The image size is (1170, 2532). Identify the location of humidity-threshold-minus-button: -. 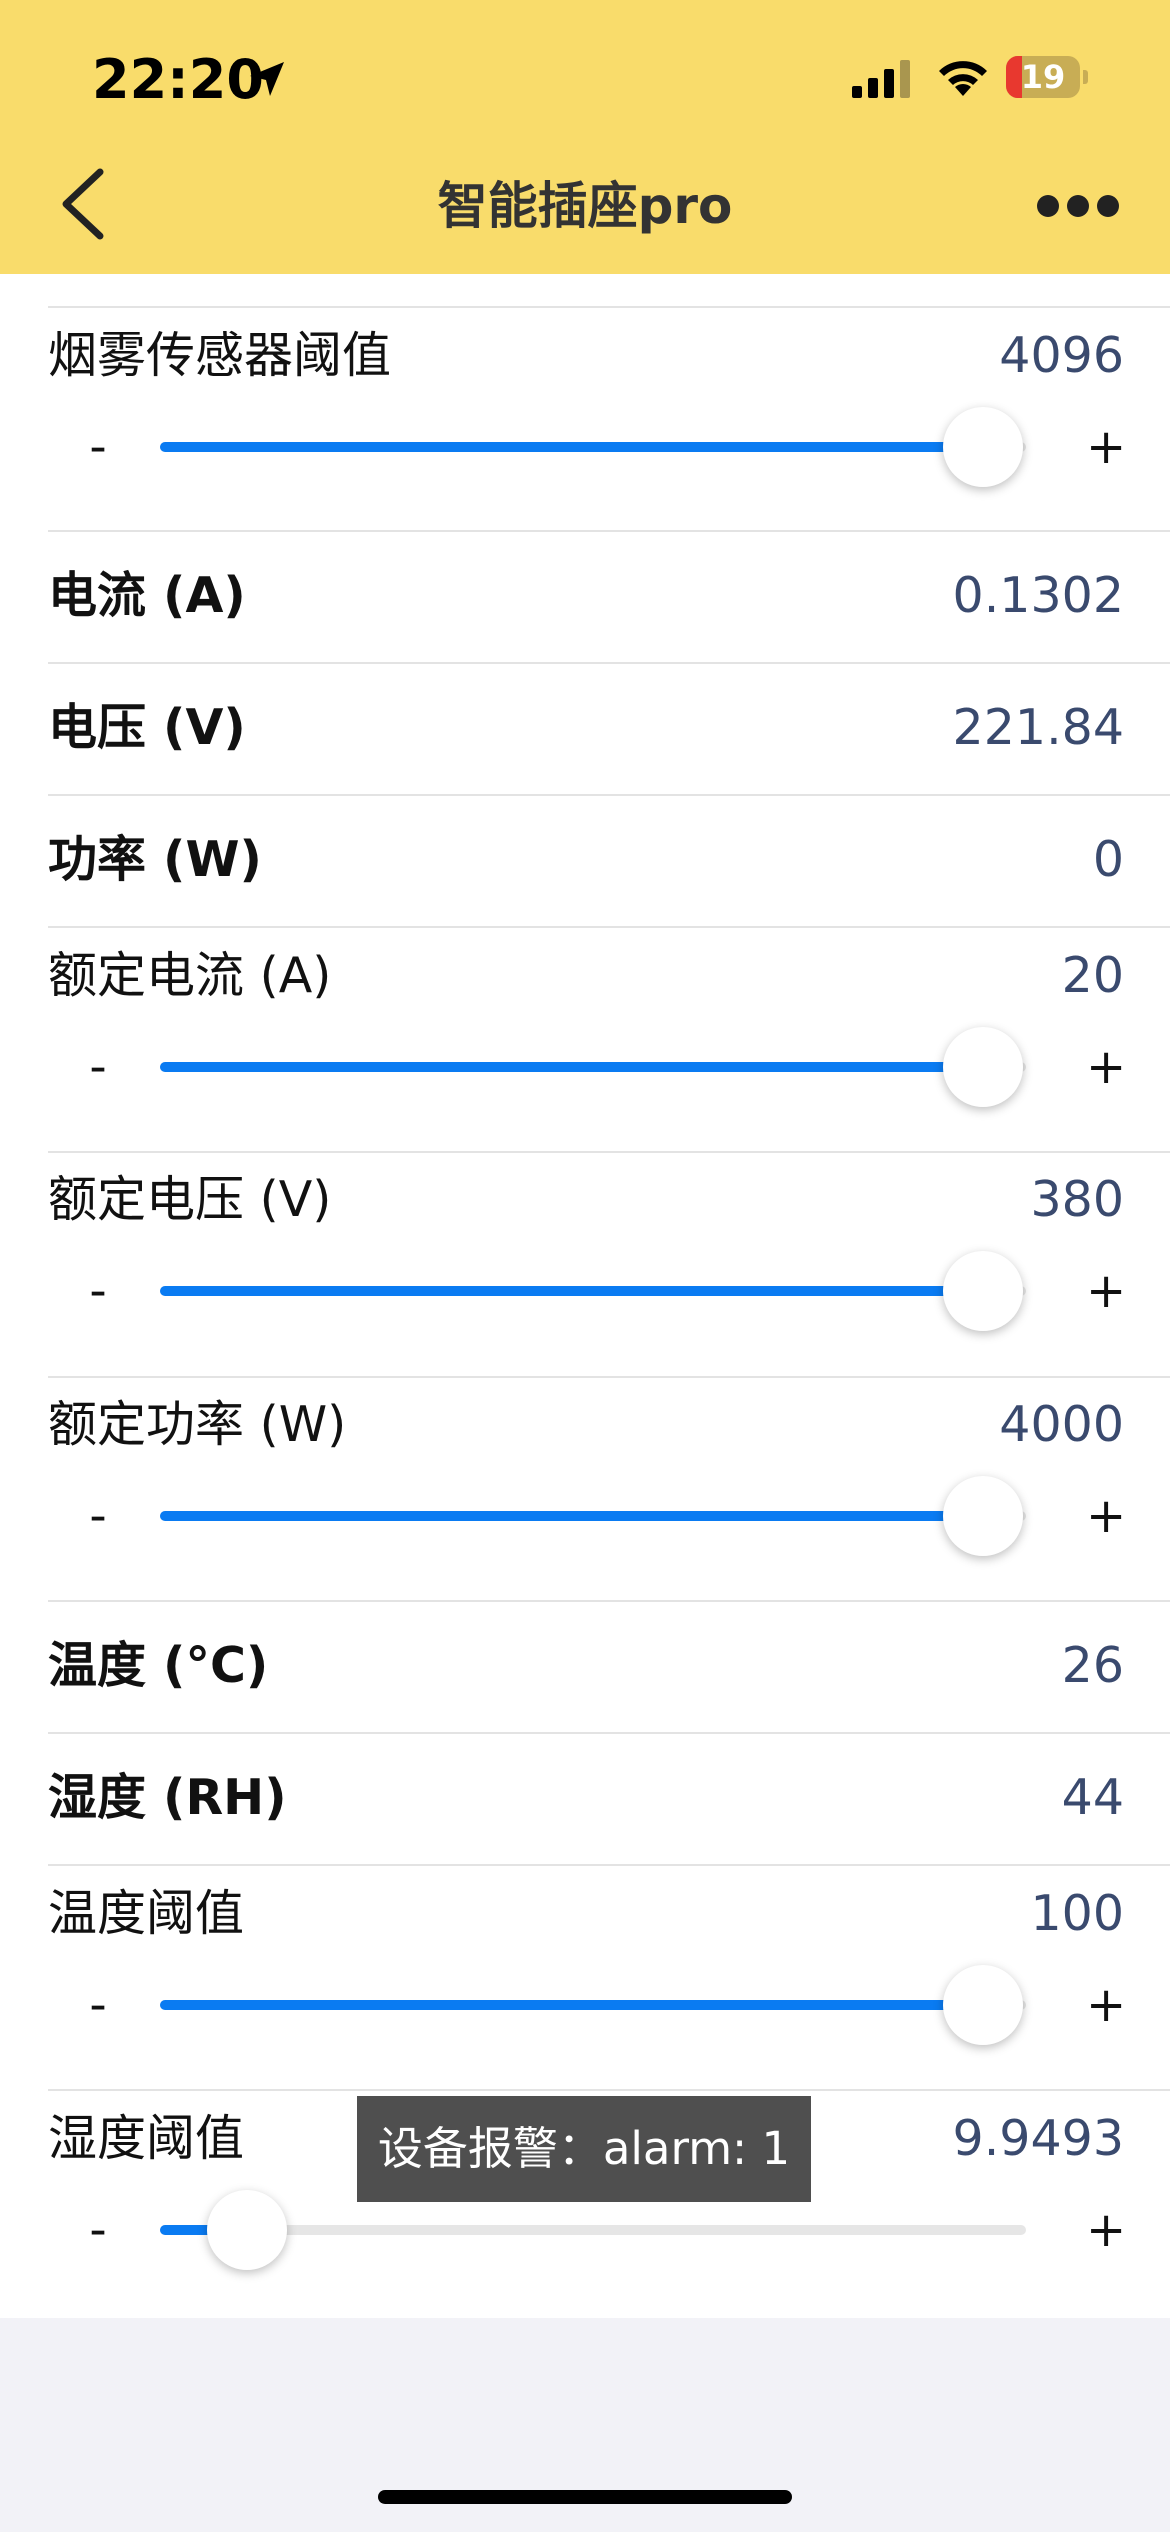
(98, 2230).